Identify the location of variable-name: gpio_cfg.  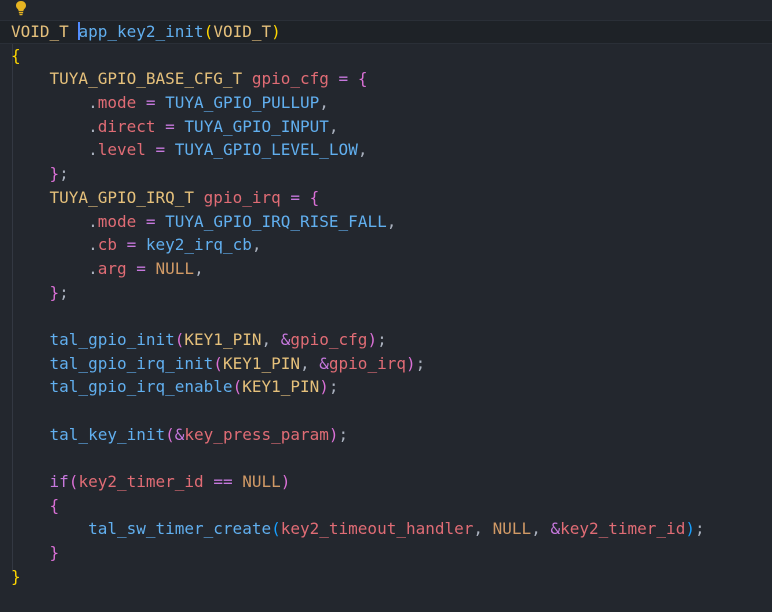
(290, 79).